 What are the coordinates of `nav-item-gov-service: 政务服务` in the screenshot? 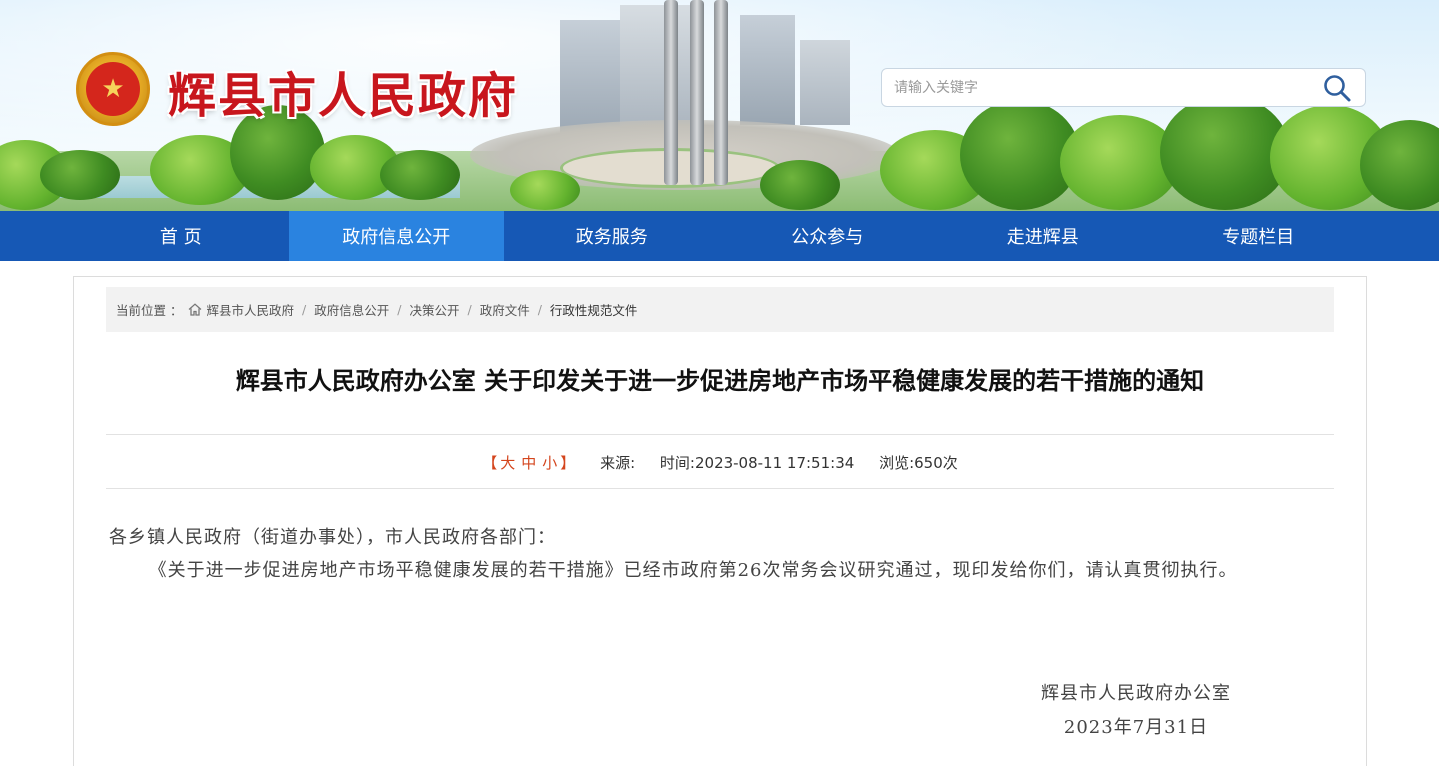 It's located at (612, 236).